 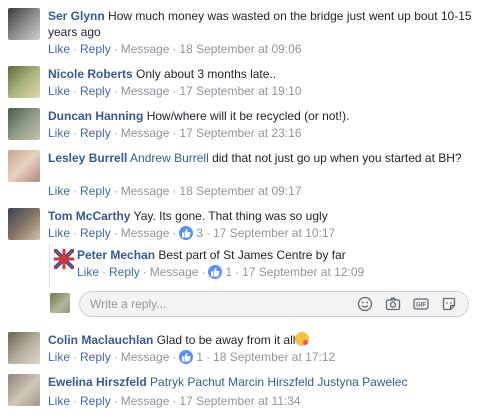 I want to click on sticker-icon, so click(x=449, y=304).